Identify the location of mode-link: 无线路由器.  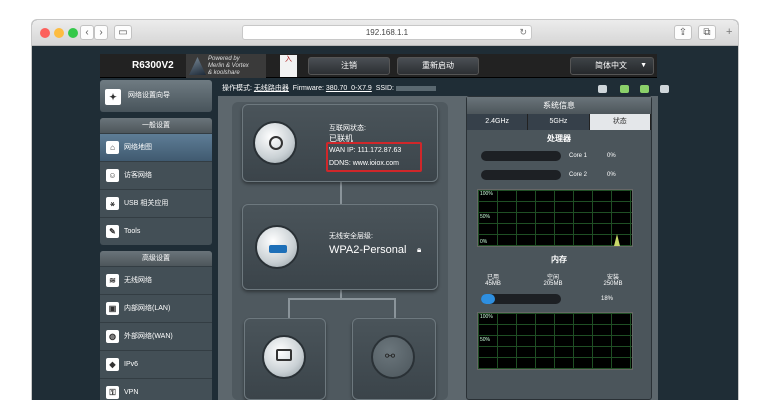
(271, 88).